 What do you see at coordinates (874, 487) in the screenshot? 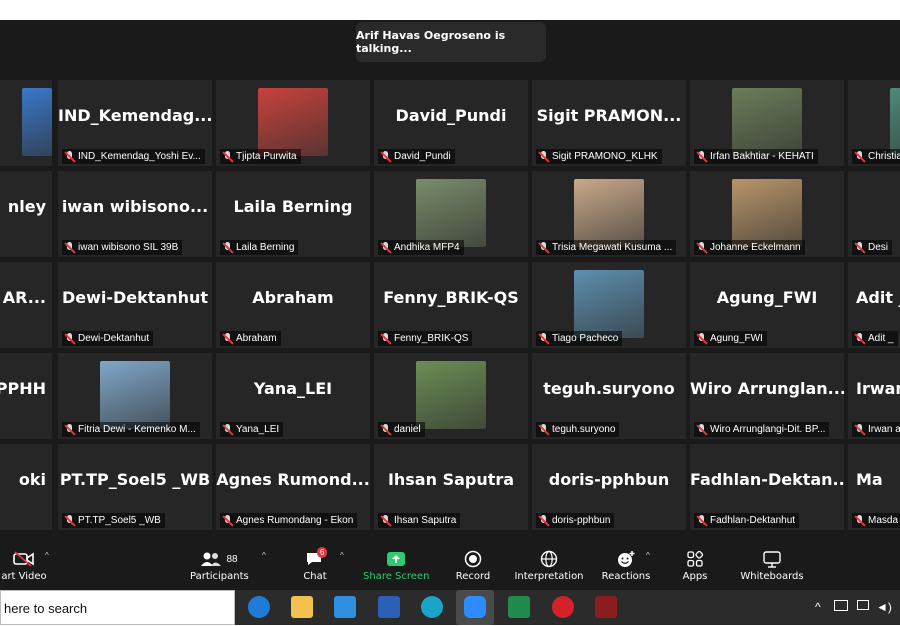
I see `participant-tile: Ma Masda` at bounding box center [874, 487].